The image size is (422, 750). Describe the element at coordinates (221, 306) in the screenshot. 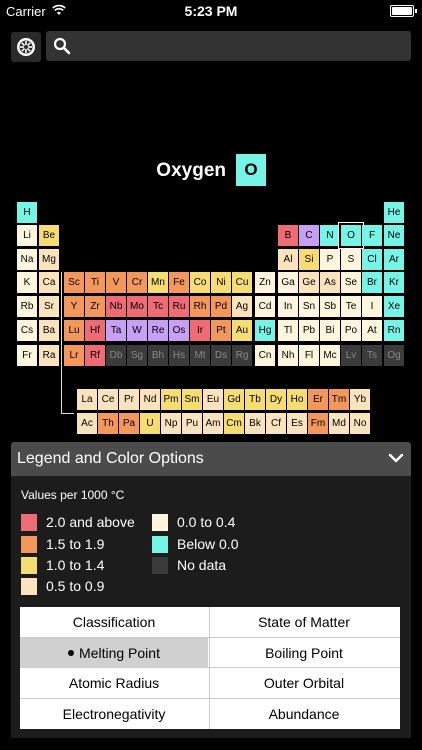

I see `element-pd: Pd` at that location.